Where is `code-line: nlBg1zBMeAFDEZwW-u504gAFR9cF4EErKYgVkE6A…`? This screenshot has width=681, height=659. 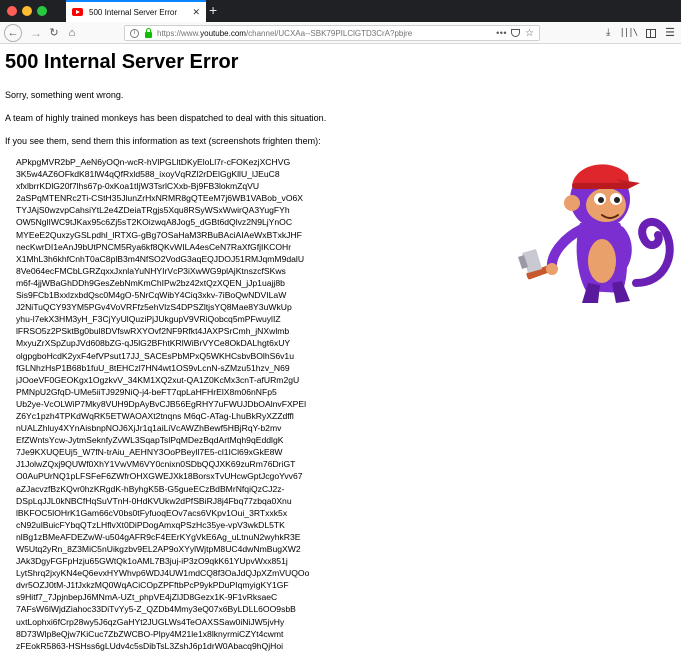
code-line: nlBg1zBMeAFDEZwW-u504gAFR9cF4EErKYgVkE6A… is located at coordinates (158, 536).